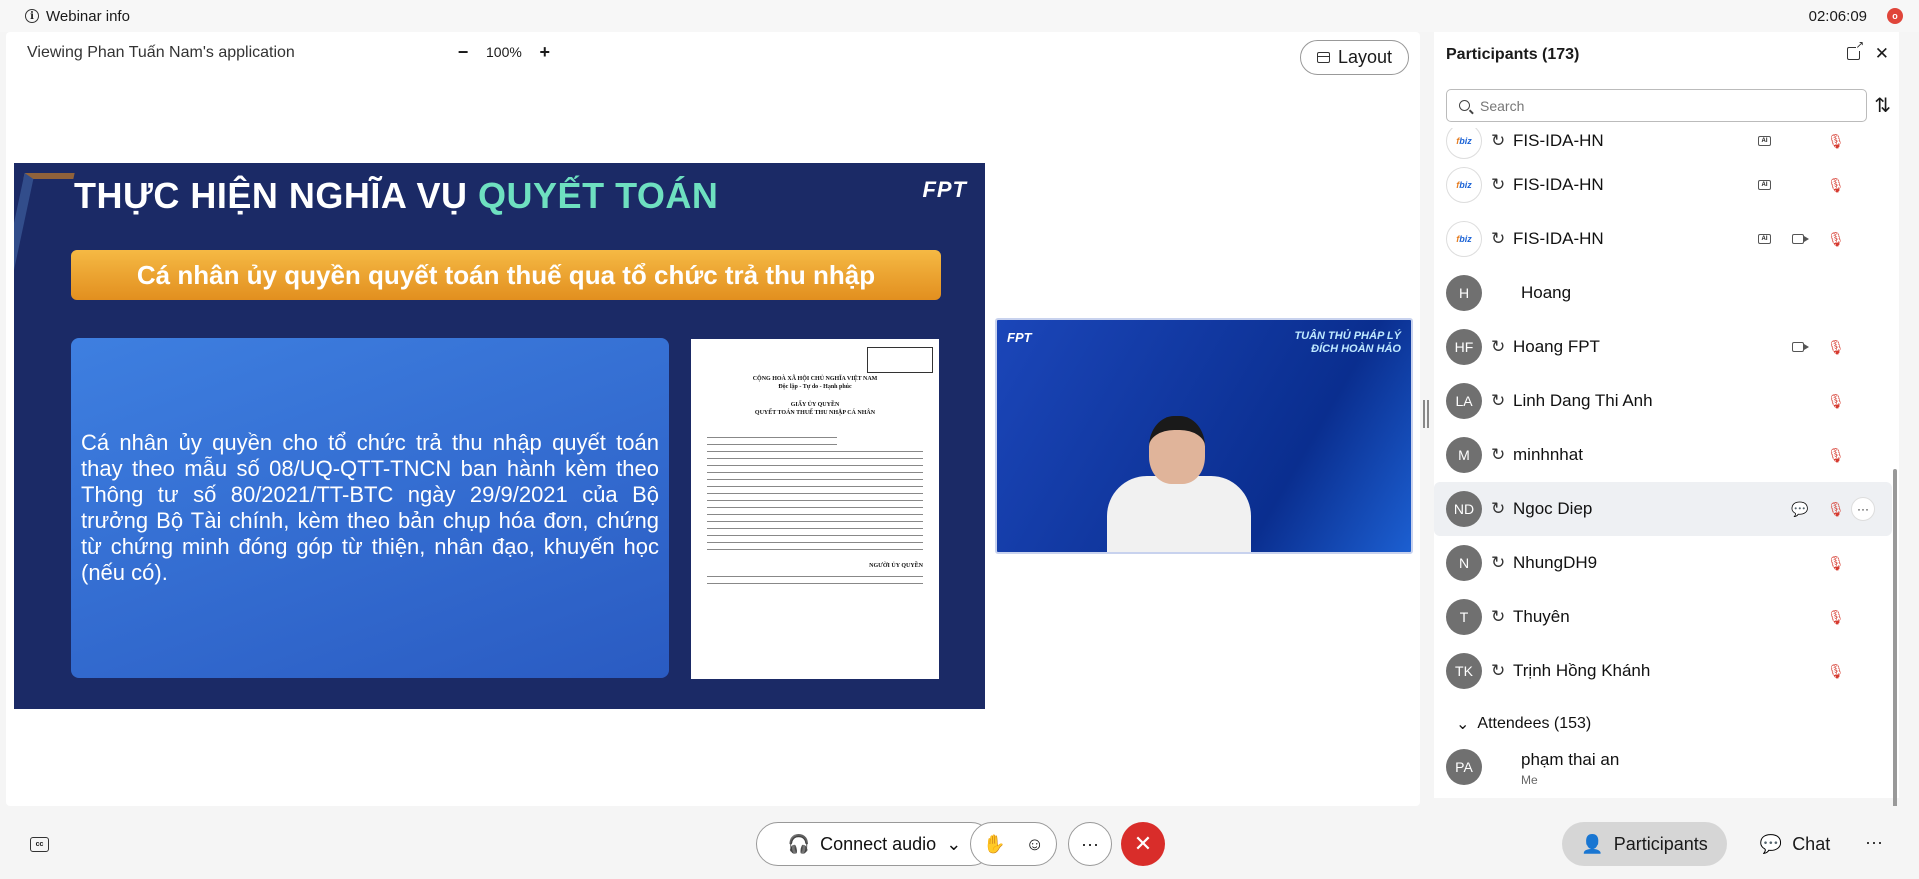 This screenshot has width=1919, height=879. I want to click on participant-name: NhungDH9, so click(1555, 562).